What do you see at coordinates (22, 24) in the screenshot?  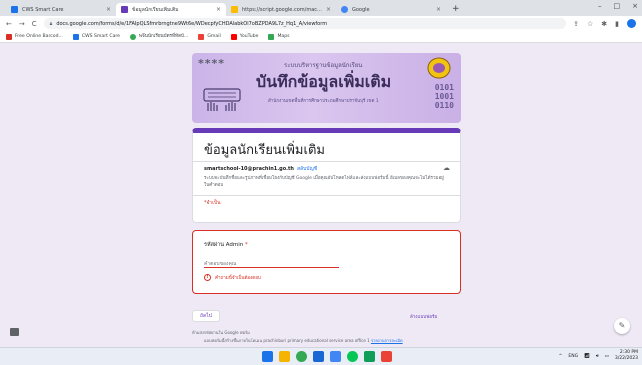 I see `forward-icon: →` at bounding box center [22, 24].